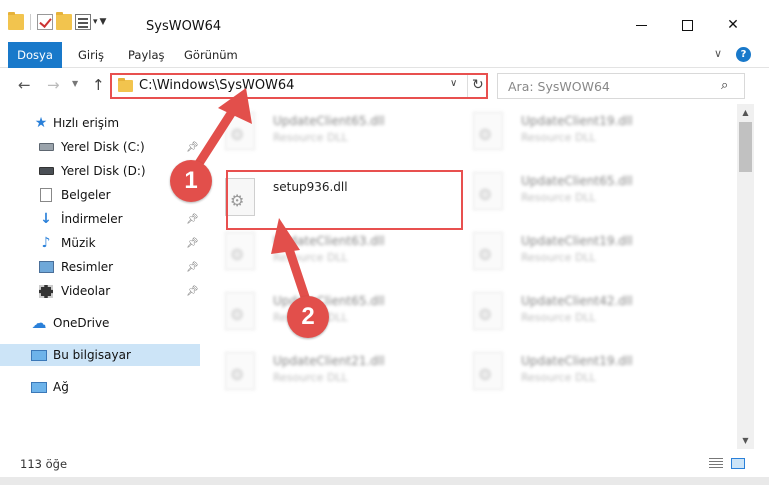 The image size is (769, 485). Describe the element at coordinates (320, 251) in the screenshot. I see `file-item: UpdateClient63.dll Resource DLL` at that location.